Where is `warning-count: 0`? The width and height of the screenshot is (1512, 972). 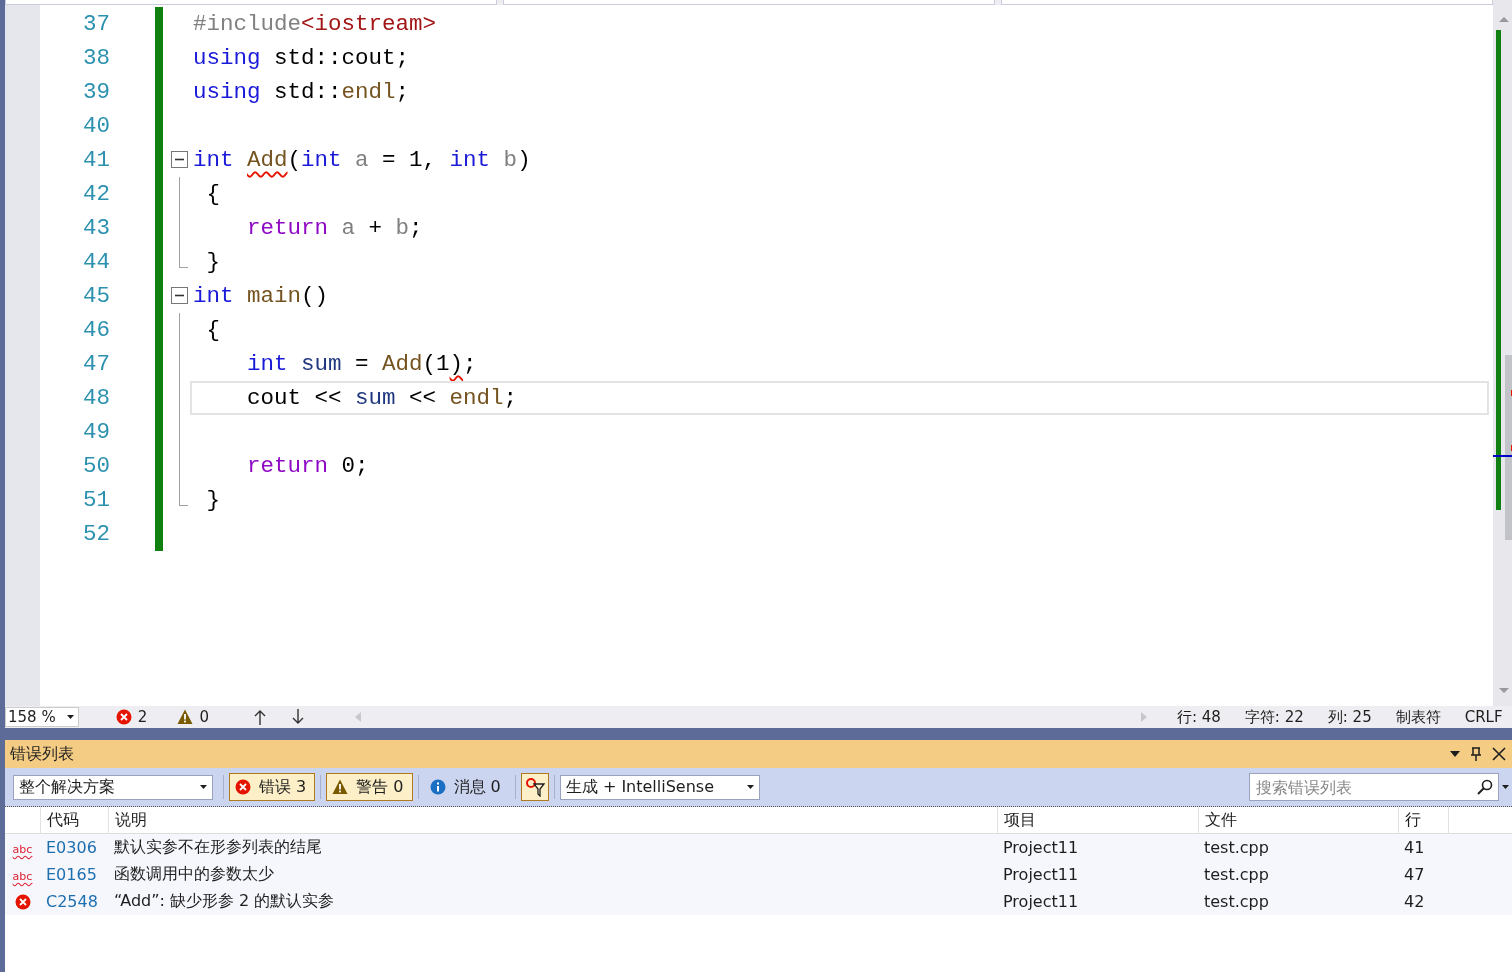
warning-count: 0 is located at coordinates (204, 717).